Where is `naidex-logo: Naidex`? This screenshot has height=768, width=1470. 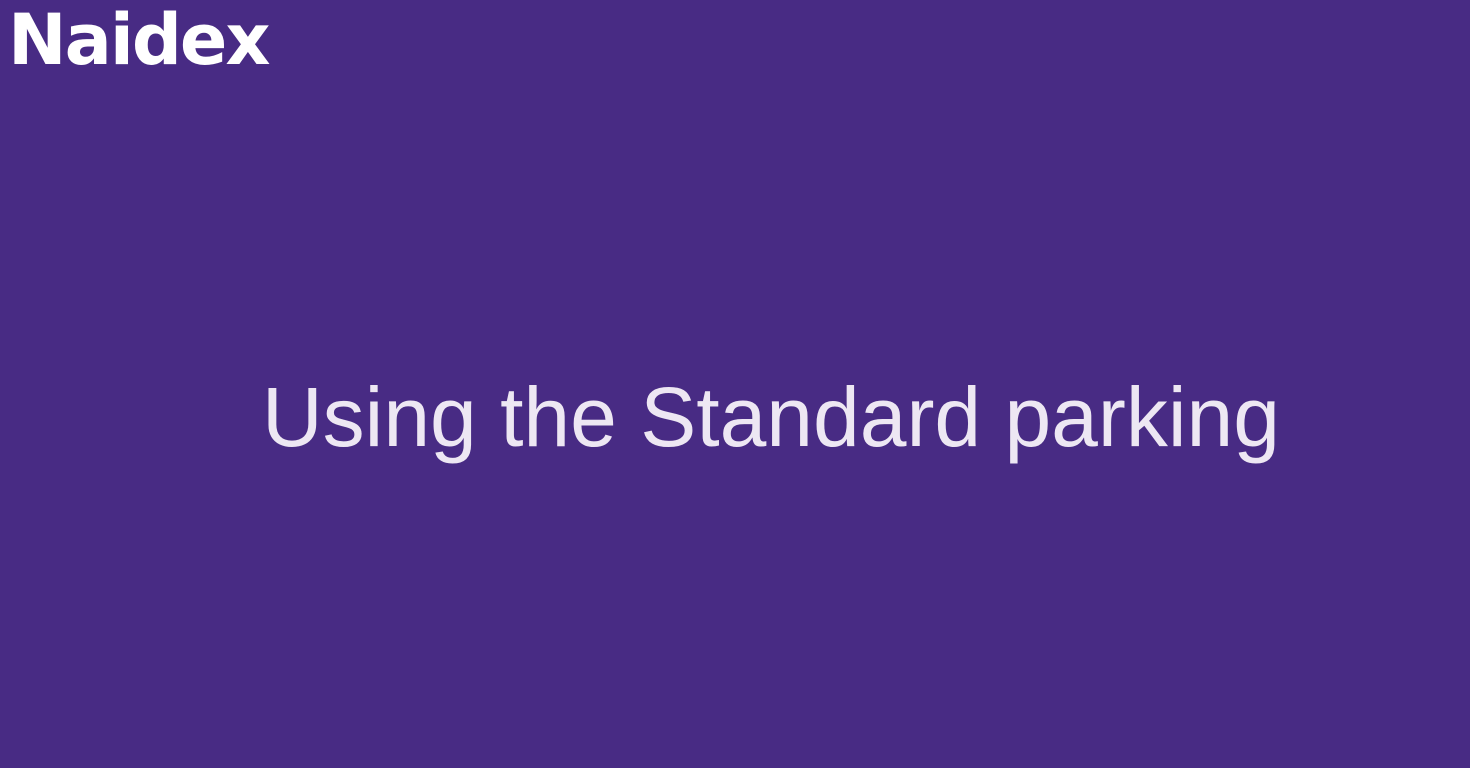
naidex-logo: Naidex is located at coordinates (139, 40).